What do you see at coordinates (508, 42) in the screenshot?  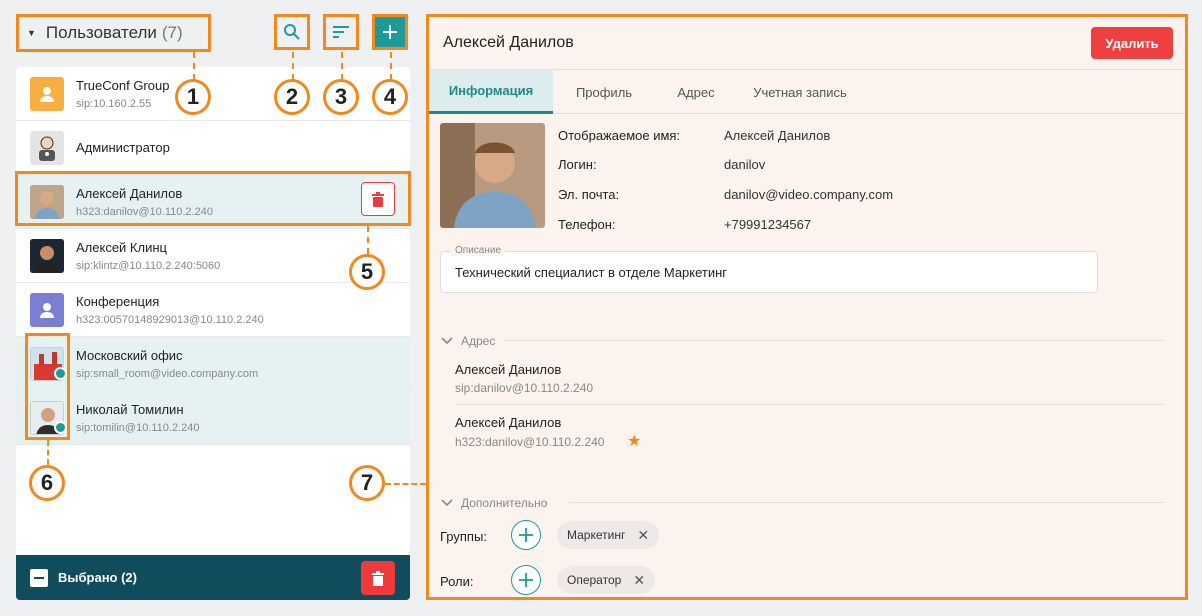 I see `page-title: Алексей Данилов` at bounding box center [508, 42].